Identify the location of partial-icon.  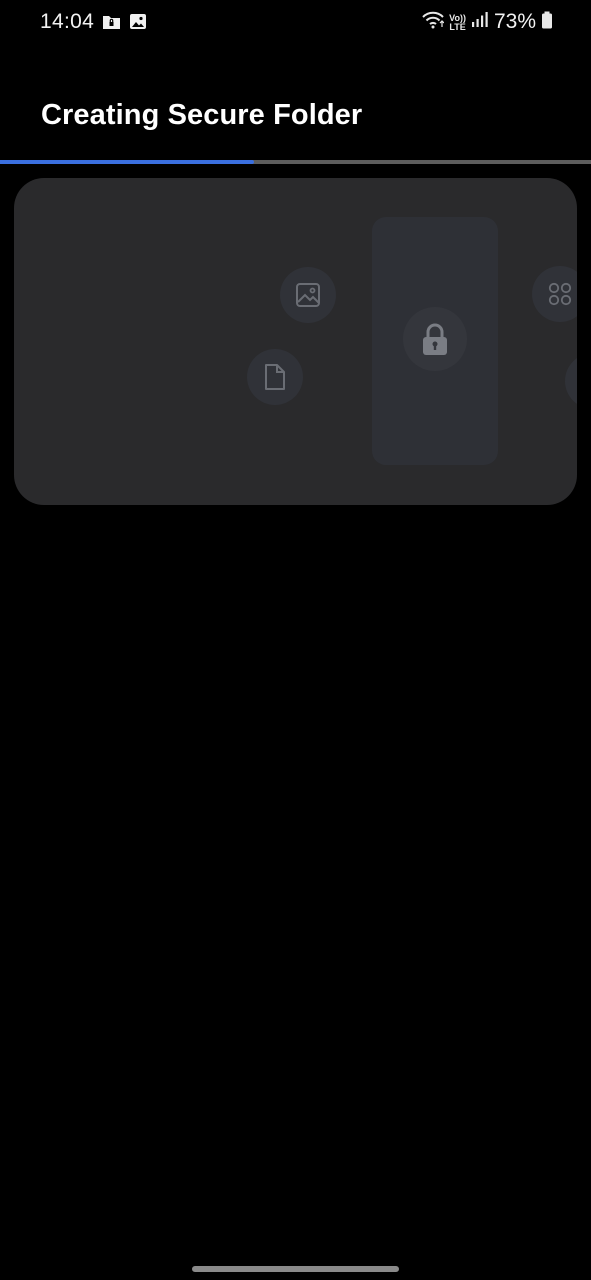
(571, 381).